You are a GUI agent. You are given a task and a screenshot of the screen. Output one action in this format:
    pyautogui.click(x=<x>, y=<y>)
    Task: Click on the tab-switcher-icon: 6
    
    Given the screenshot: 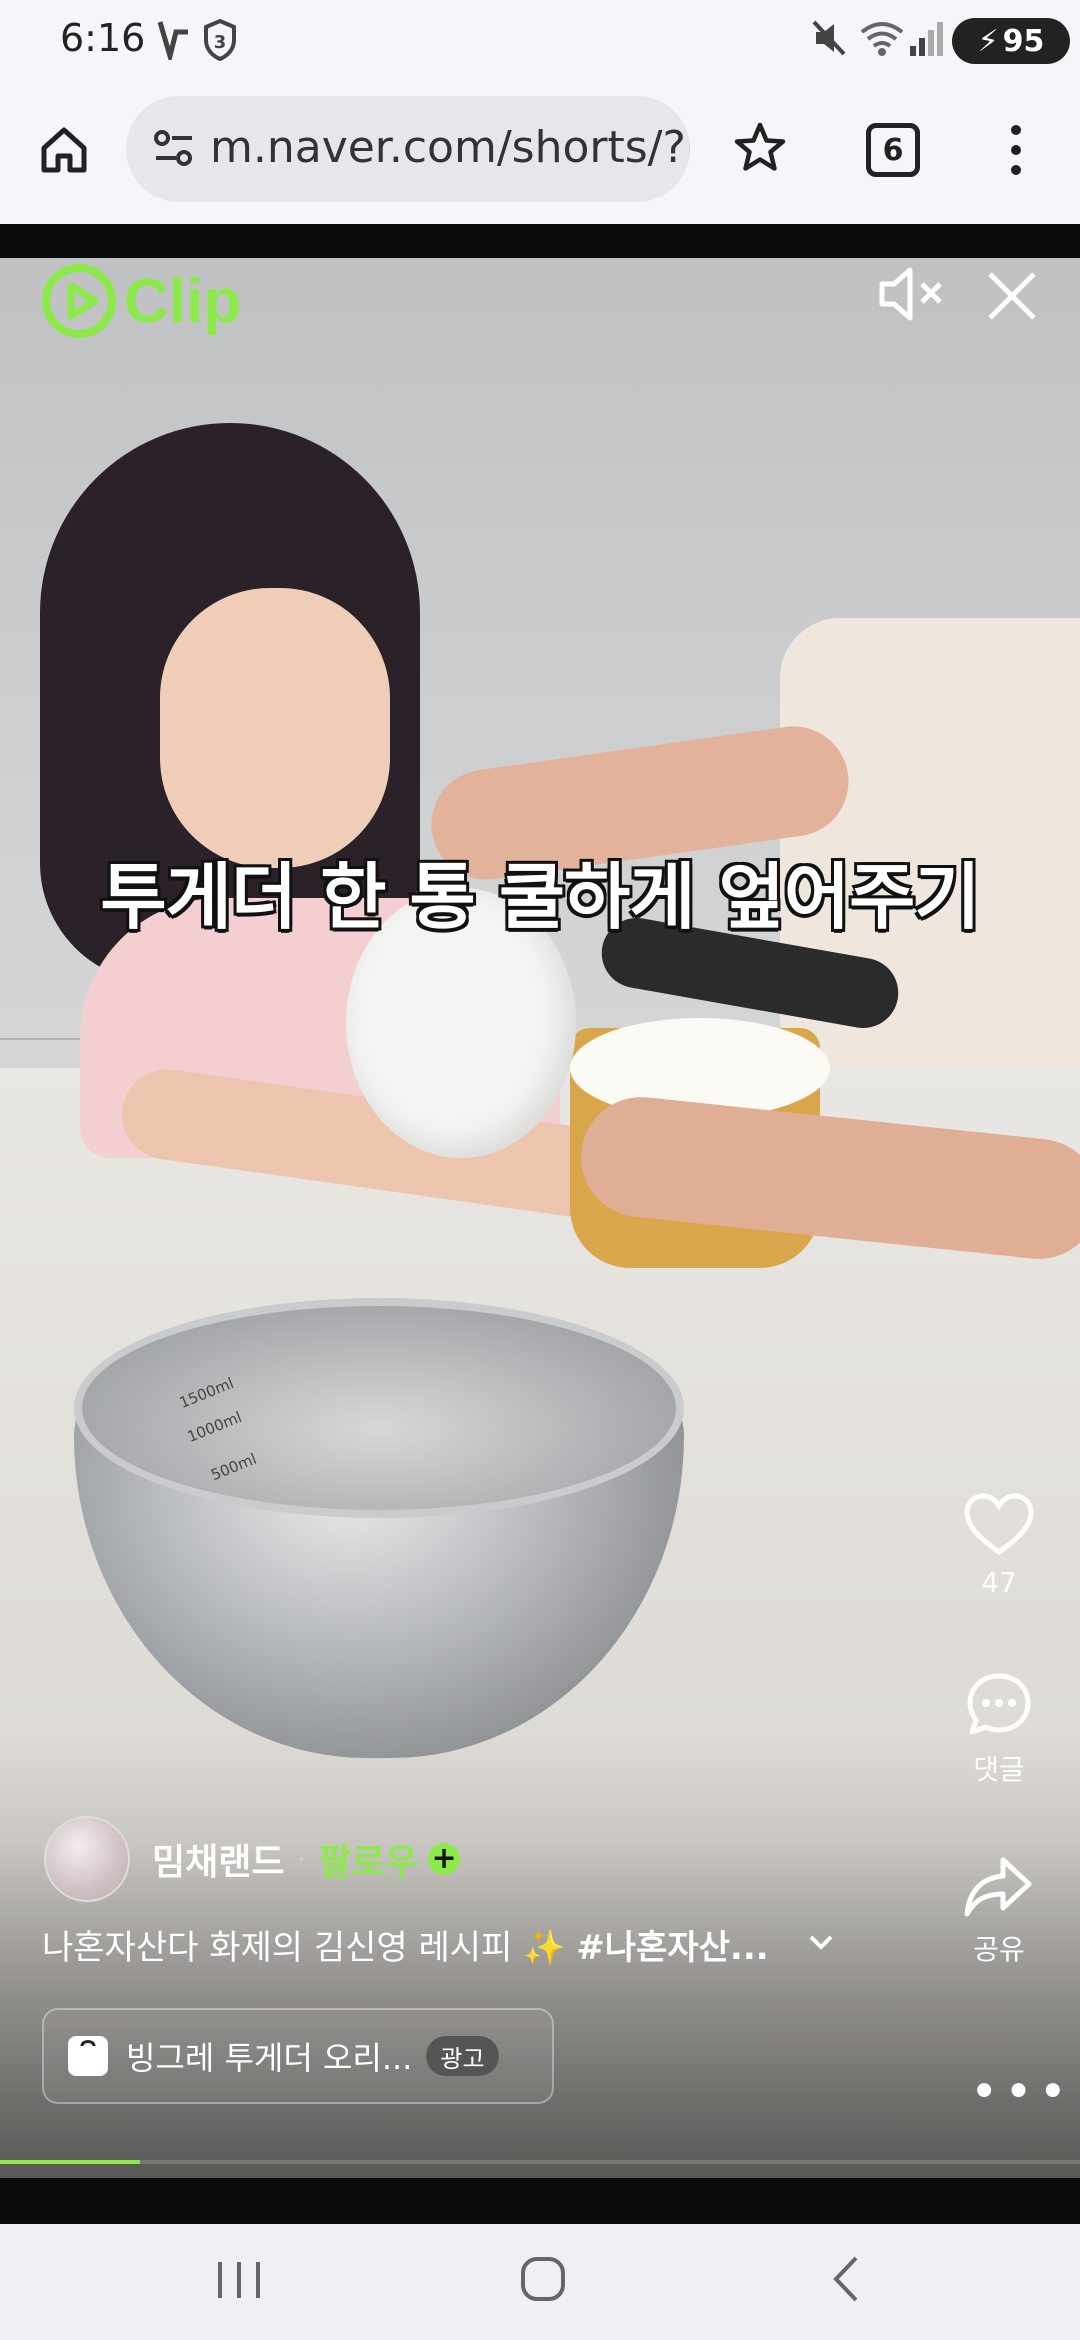 What is the action you would take?
    pyautogui.click(x=893, y=150)
    